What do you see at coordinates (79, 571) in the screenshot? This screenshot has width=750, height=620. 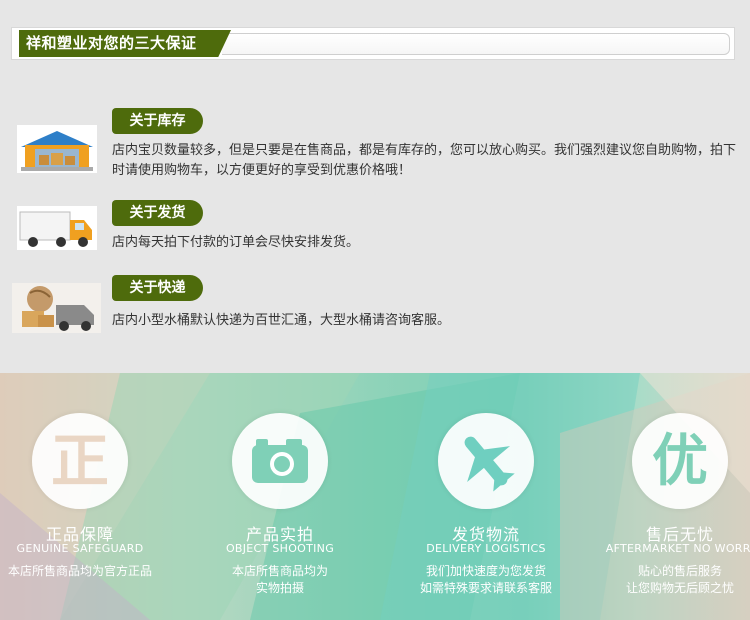 I see `feature-description: 本店所售商品均为官方正品` at bounding box center [79, 571].